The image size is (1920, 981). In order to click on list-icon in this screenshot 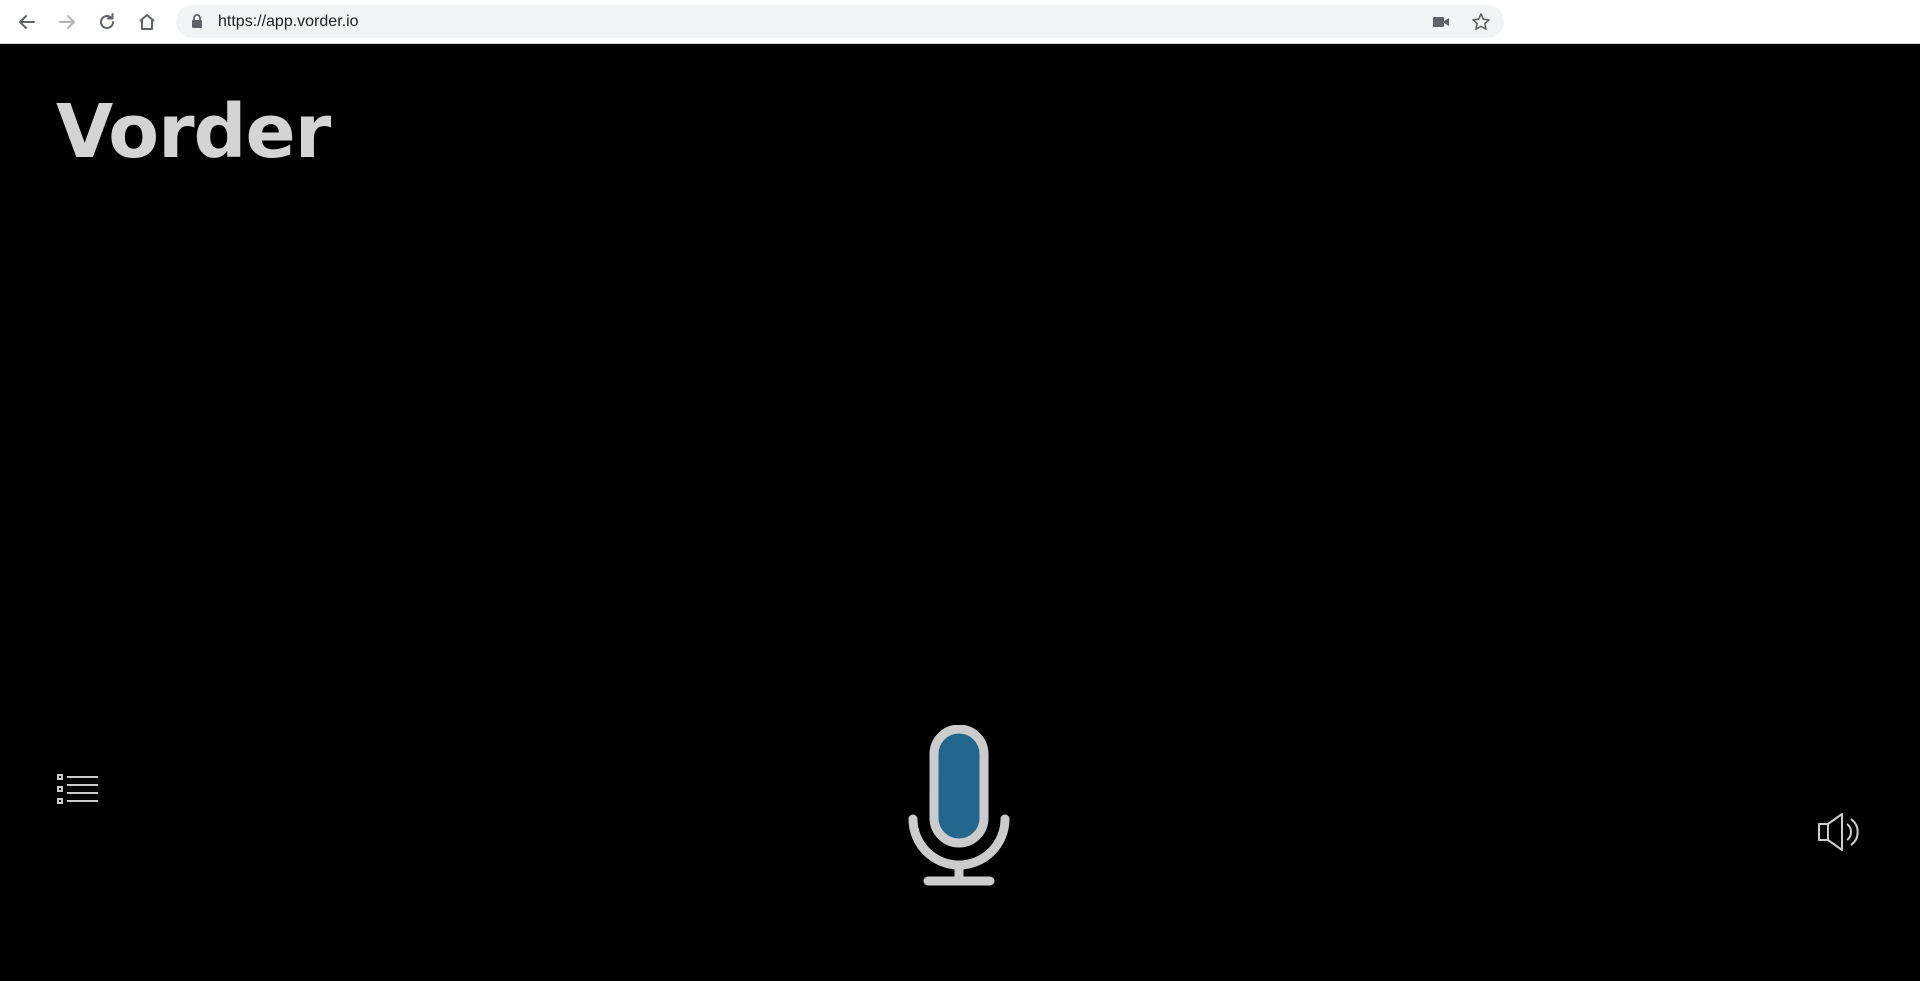, I will do `click(77, 789)`.